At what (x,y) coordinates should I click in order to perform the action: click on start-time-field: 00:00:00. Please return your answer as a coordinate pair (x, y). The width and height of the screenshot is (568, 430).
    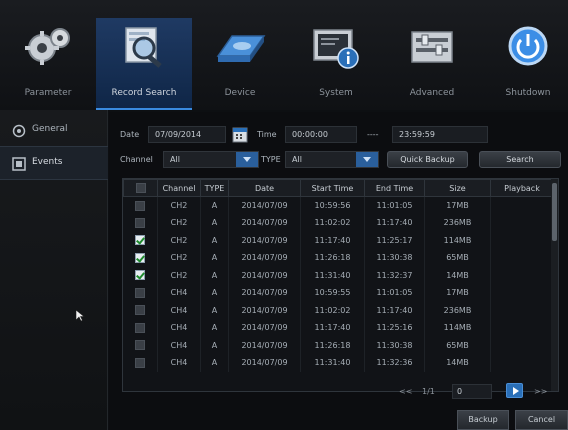
    Looking at the image, I should click on (321, 134).